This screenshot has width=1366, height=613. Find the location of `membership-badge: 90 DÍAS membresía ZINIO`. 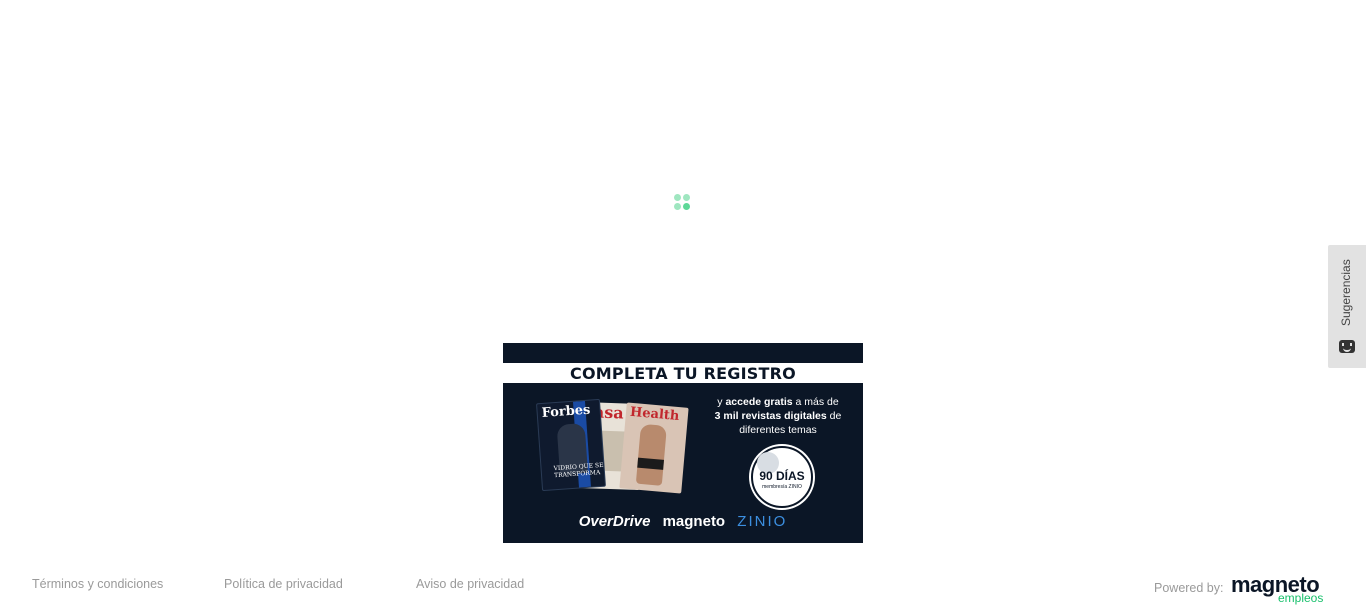

membership-badge: 90 DÍAS membresía ZINIO is located at coordinates (782, 477).